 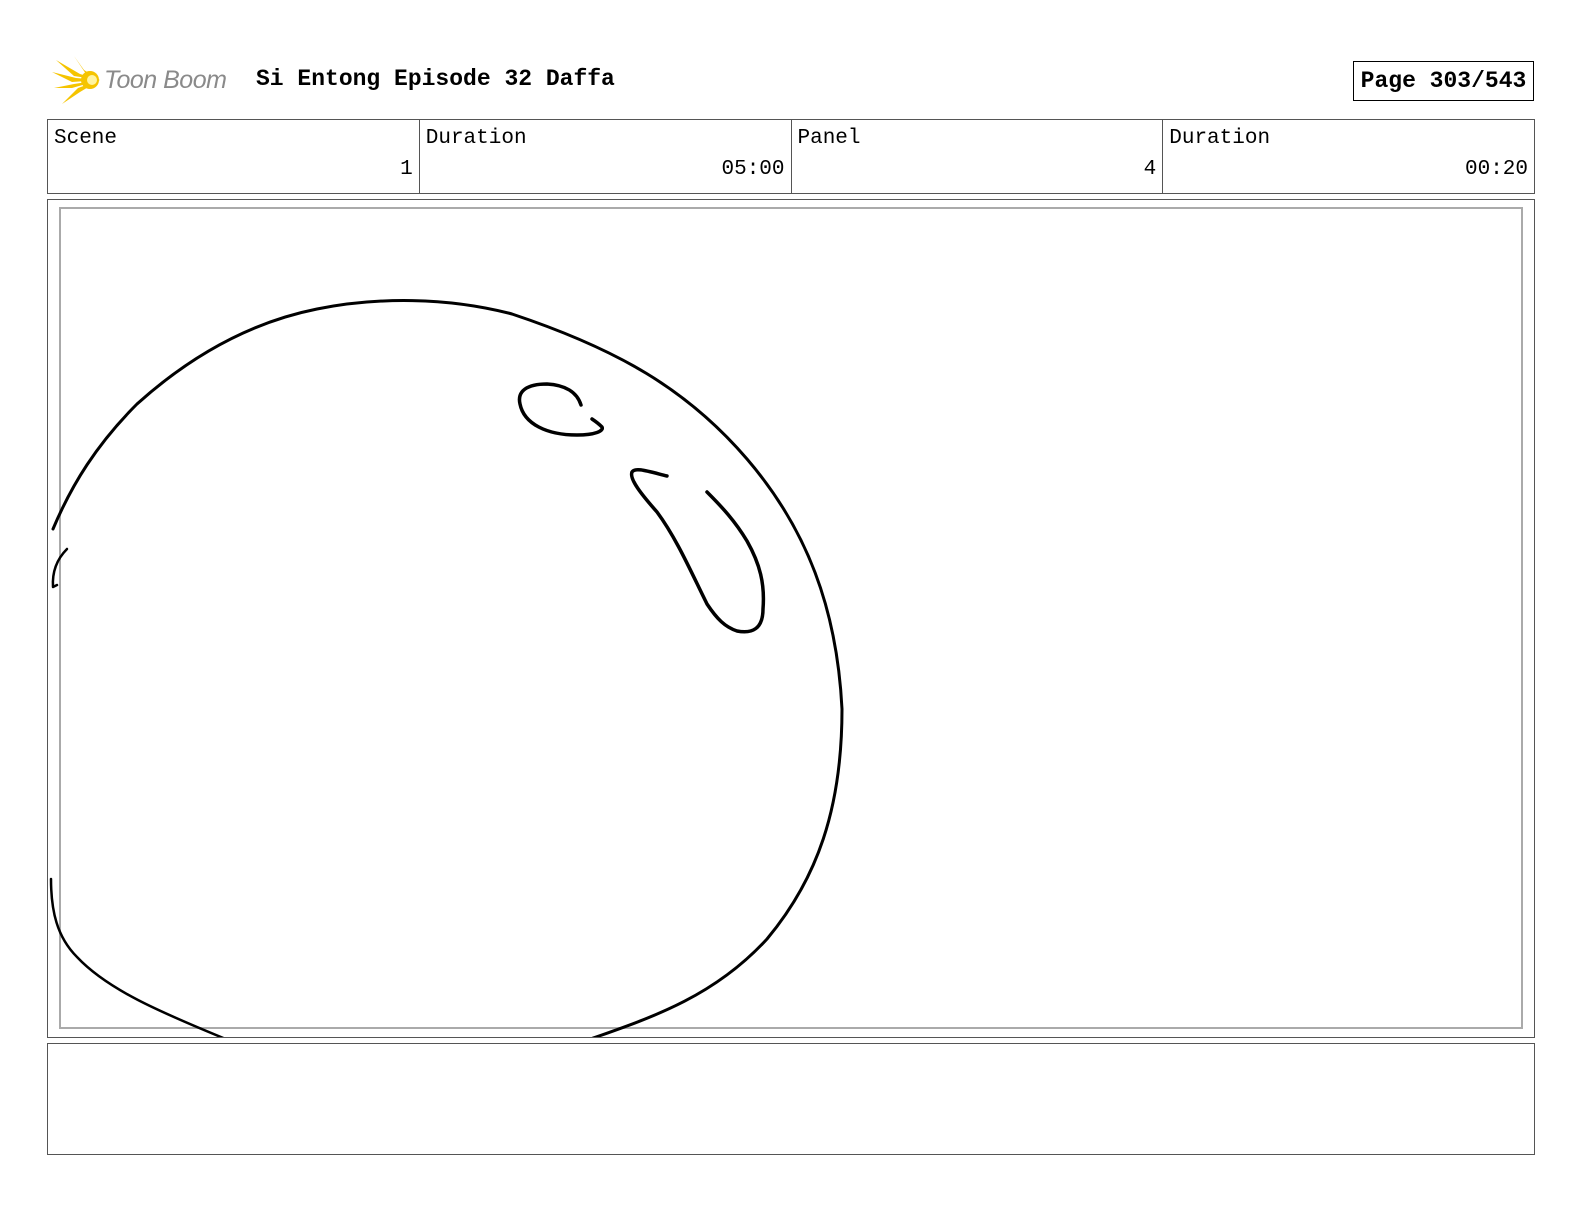 I want to click on scene-value: 1, so click(x=406, y=169).